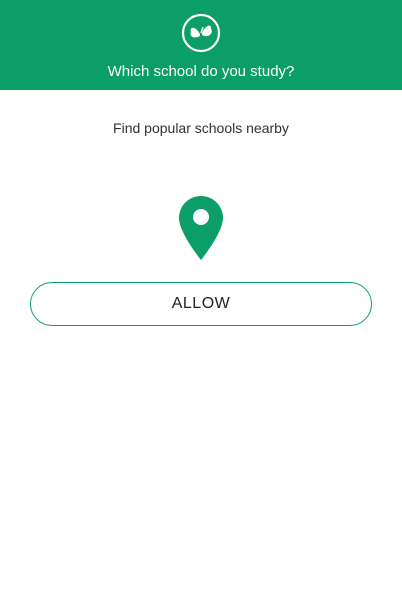  What do you see at coordinates (201, 71) in the screenshot?
I see `page-title: Which school do you study?` at bounding box center [201, 71].